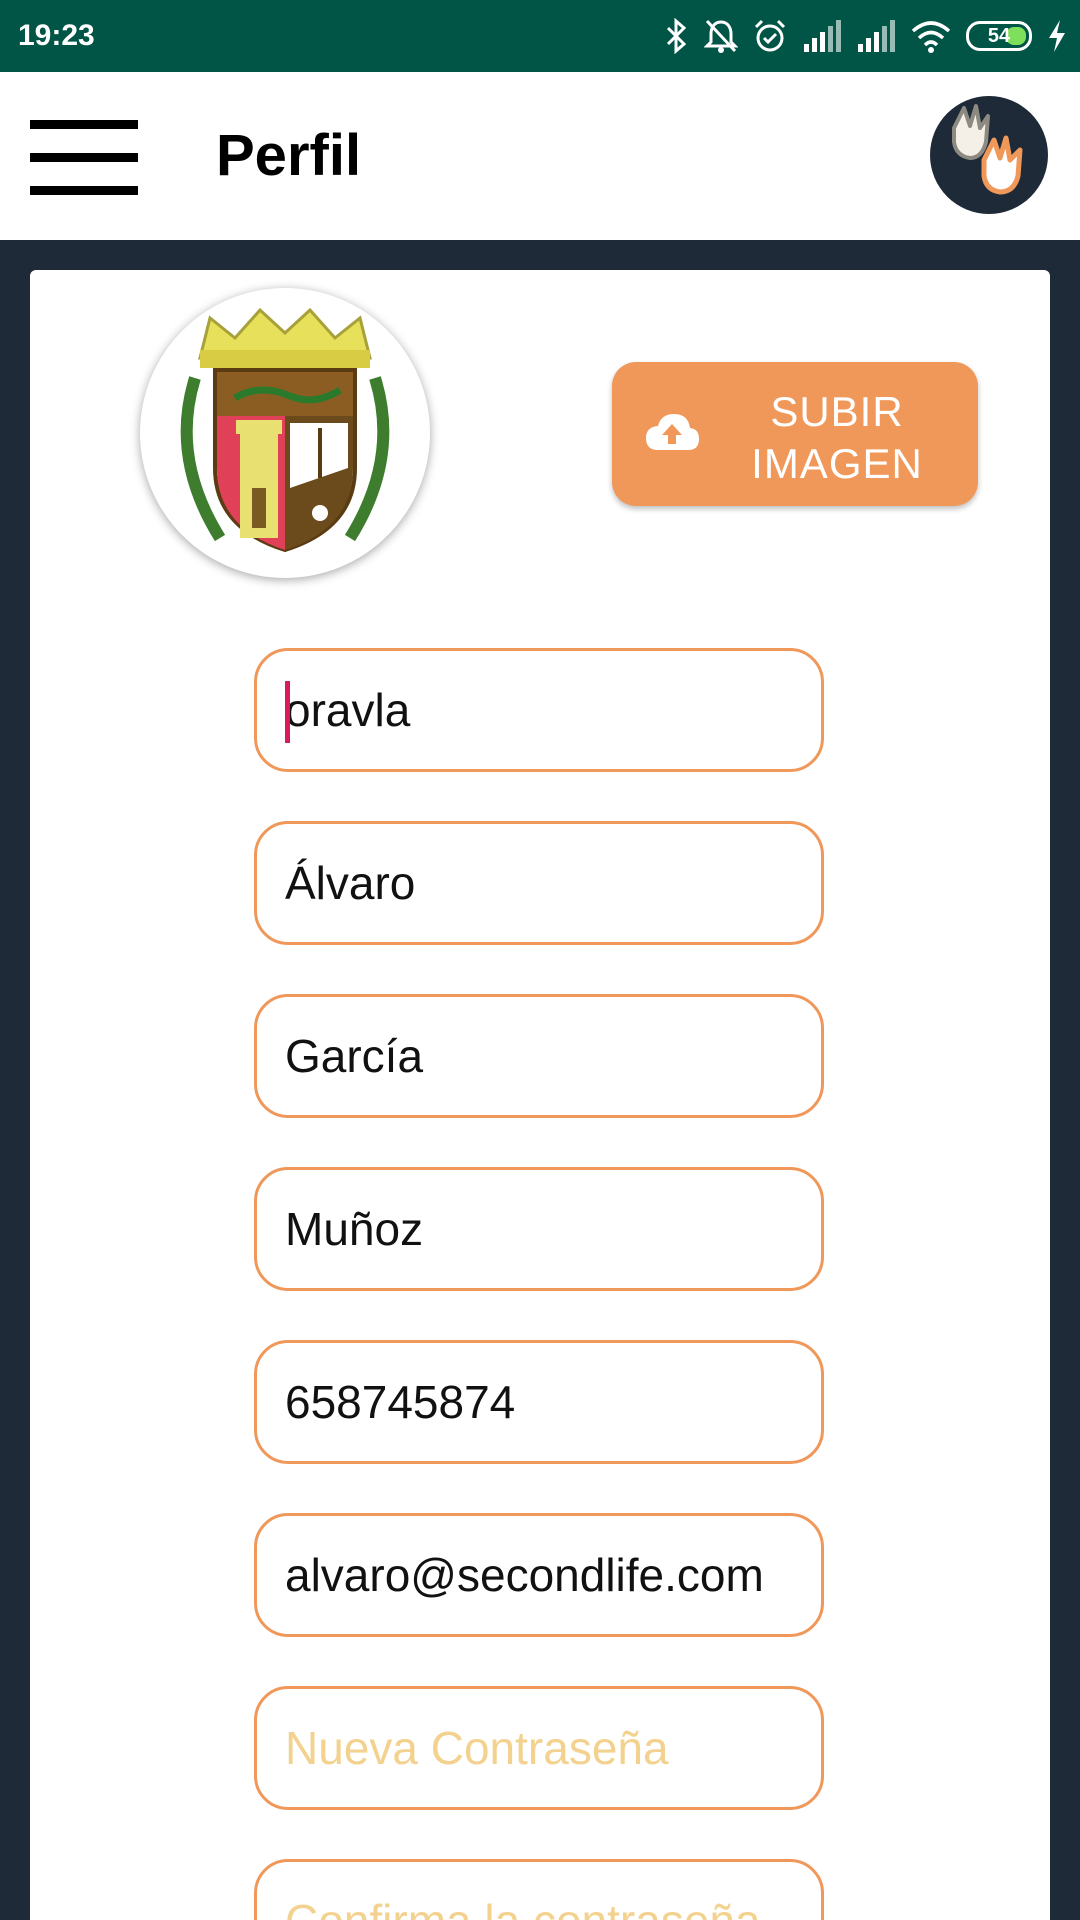  What do you see at coordinates (539, 1402) in the screenshot?
I see `phone-input: 658745874` at bounding box center [539, 1402].